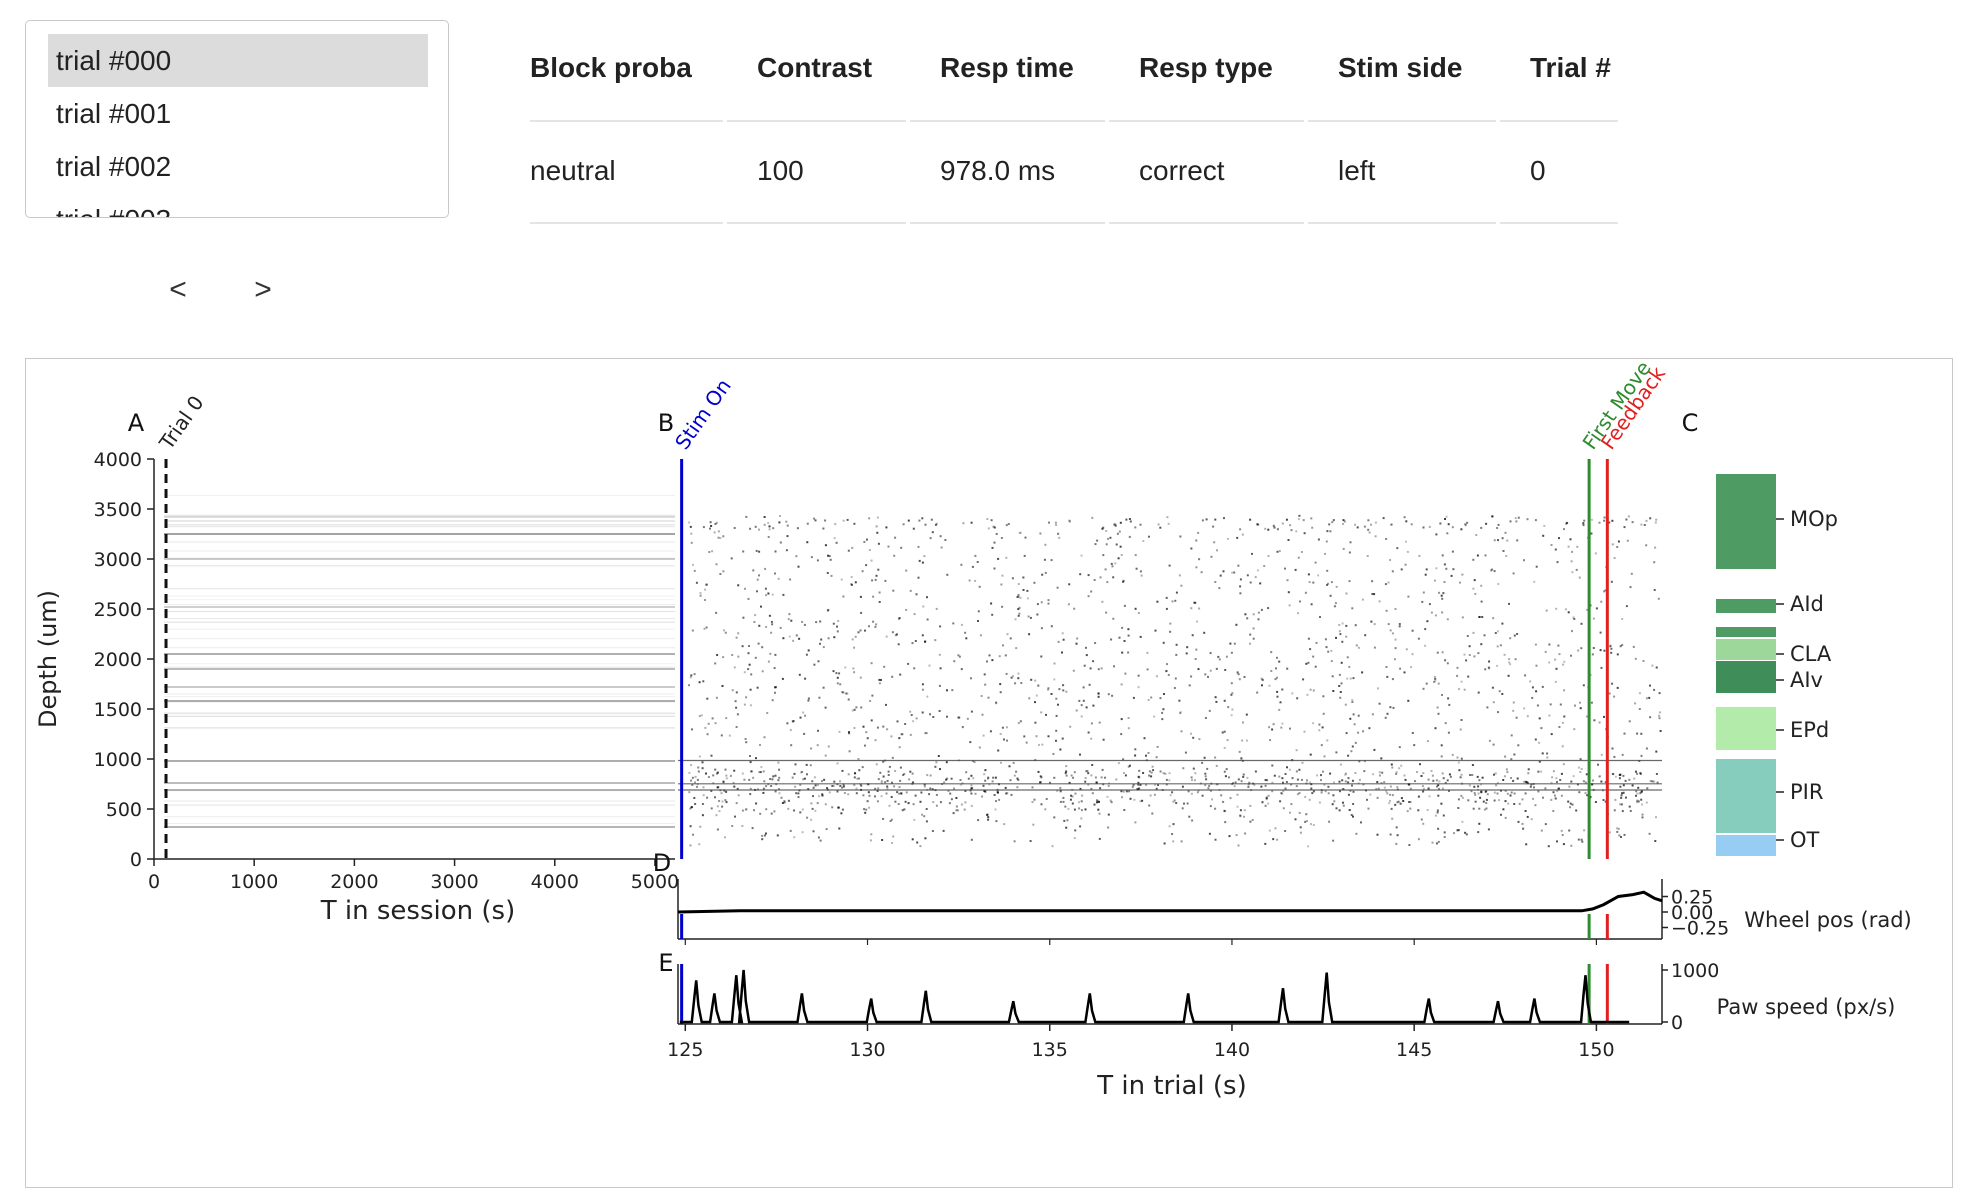 The width and height of the screenshot is (1964, 1188). What do you see at coordinates (238, 113) in the screenshot?
I see `trial-list-item: trial #001` at bounding box center [238, 113].